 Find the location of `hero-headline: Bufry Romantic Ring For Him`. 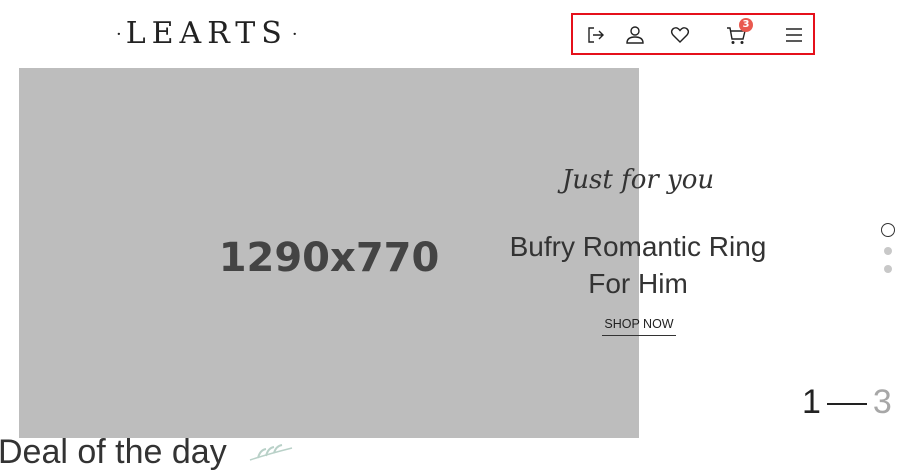

hero-headline: Bufry Romantic Ring For Him is located at coordinates (638, 265).